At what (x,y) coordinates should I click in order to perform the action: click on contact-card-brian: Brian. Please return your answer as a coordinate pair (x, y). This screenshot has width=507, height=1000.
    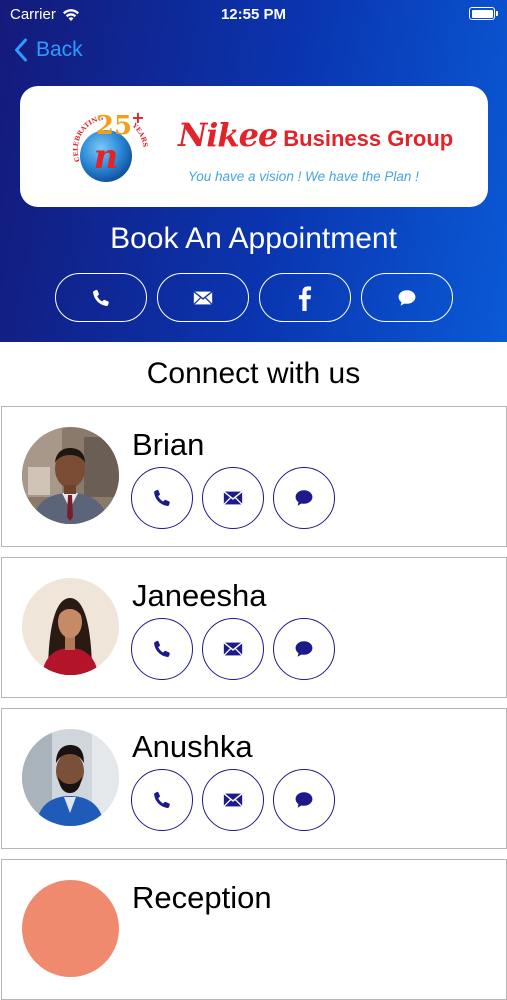
    Looking at the image, I should click on (254, 476).